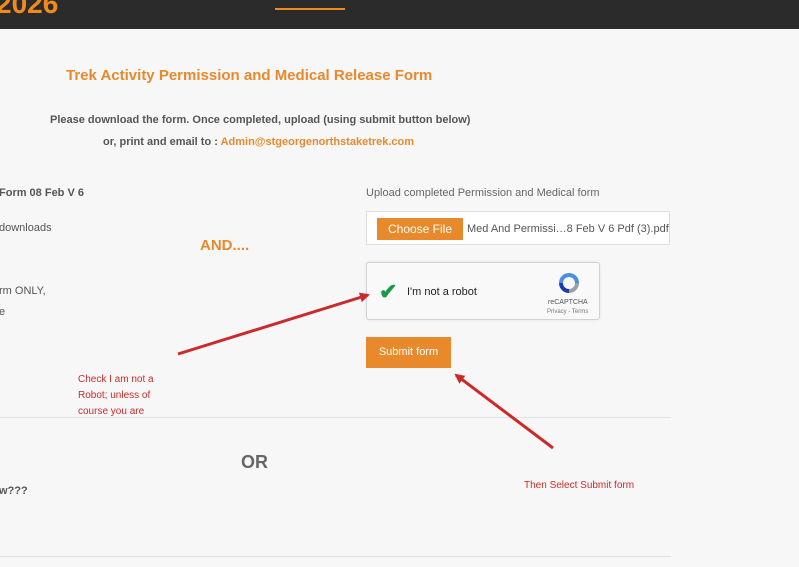  Describe the element at coordinates (504, 411) in the screenshot. I see `arrow-to-submit` at that location.